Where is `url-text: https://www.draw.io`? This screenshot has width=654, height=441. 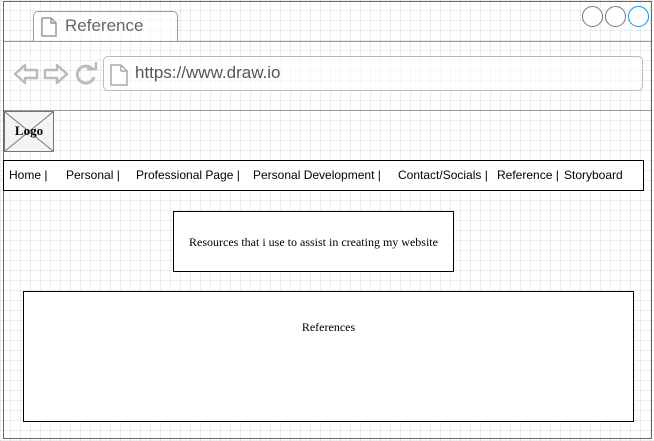 url-text: https://www.draw.io is located at coordinates (208, 72).